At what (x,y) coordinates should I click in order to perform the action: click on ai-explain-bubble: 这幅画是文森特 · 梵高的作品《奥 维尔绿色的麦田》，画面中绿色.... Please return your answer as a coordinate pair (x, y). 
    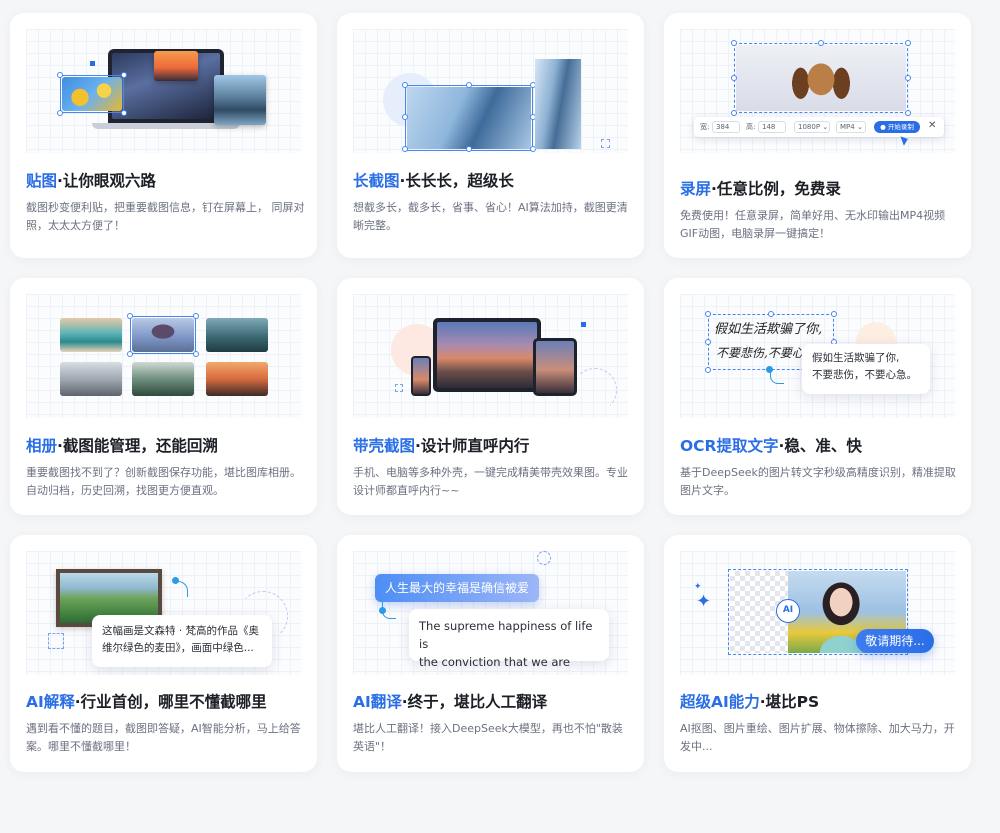
    Looking at the image, I should click on (182, 641).